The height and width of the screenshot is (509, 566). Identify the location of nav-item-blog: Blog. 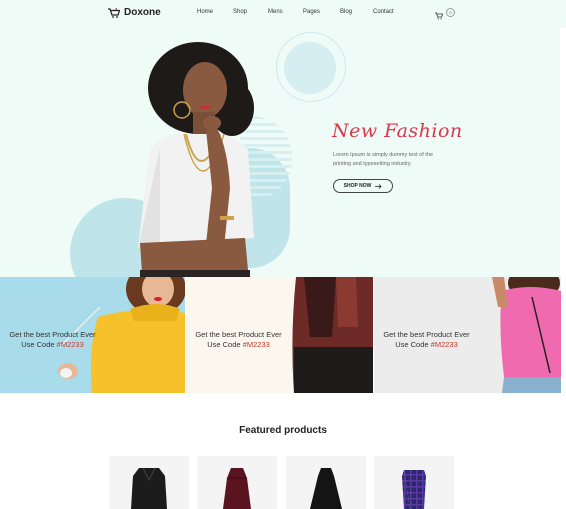
(346, 12).